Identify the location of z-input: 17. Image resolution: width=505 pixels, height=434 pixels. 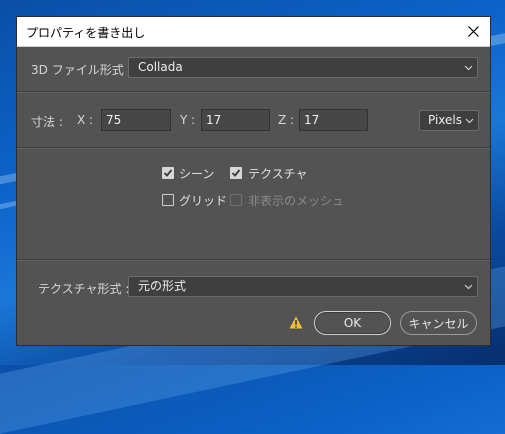
(333, 120).